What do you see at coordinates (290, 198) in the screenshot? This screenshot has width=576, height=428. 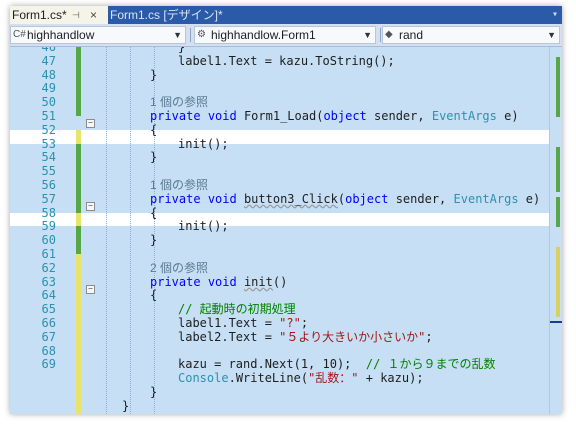 I see `token: button3_Click` at bounding box center [290, 198].